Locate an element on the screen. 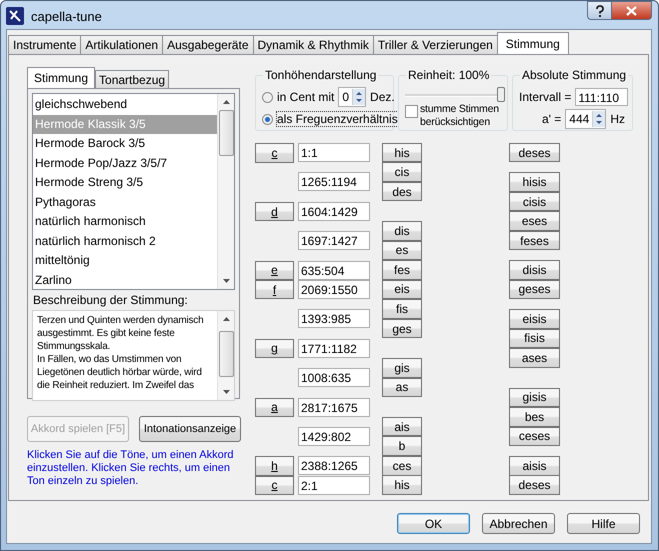  help-button is located at coordinates (599, 10).